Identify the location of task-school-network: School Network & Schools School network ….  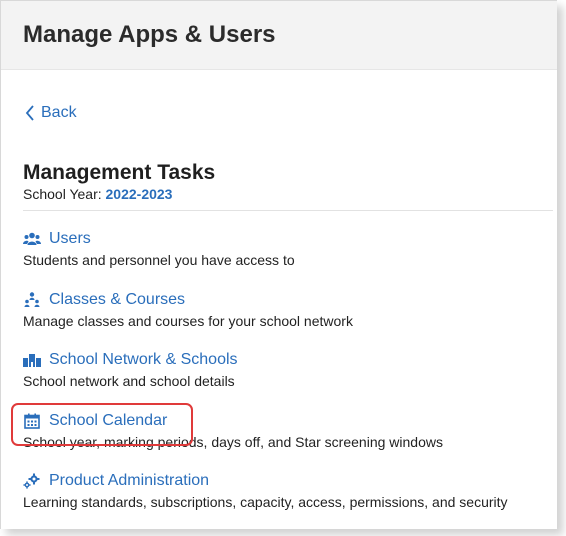
(130, 370).